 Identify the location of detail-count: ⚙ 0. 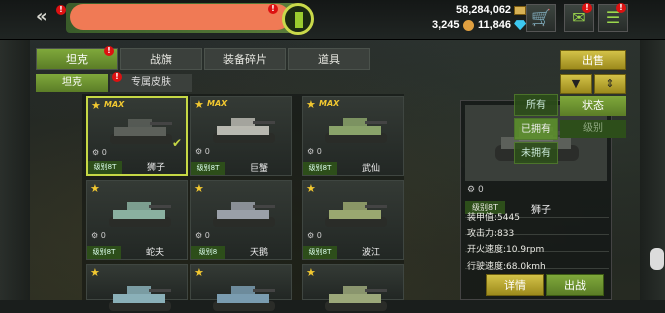
(475, 190).